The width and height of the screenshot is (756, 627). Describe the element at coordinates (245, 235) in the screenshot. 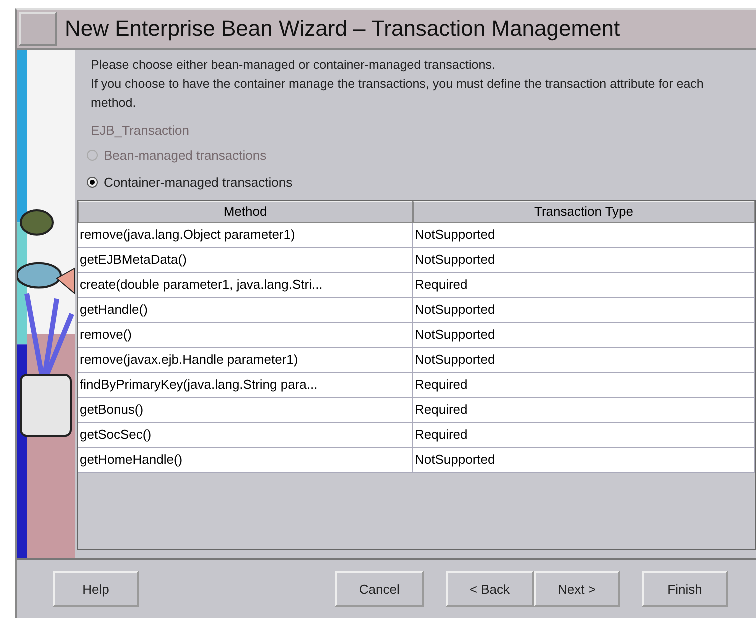

I see `table-cell: remove(java.lang.Object parameter1)` at that location.